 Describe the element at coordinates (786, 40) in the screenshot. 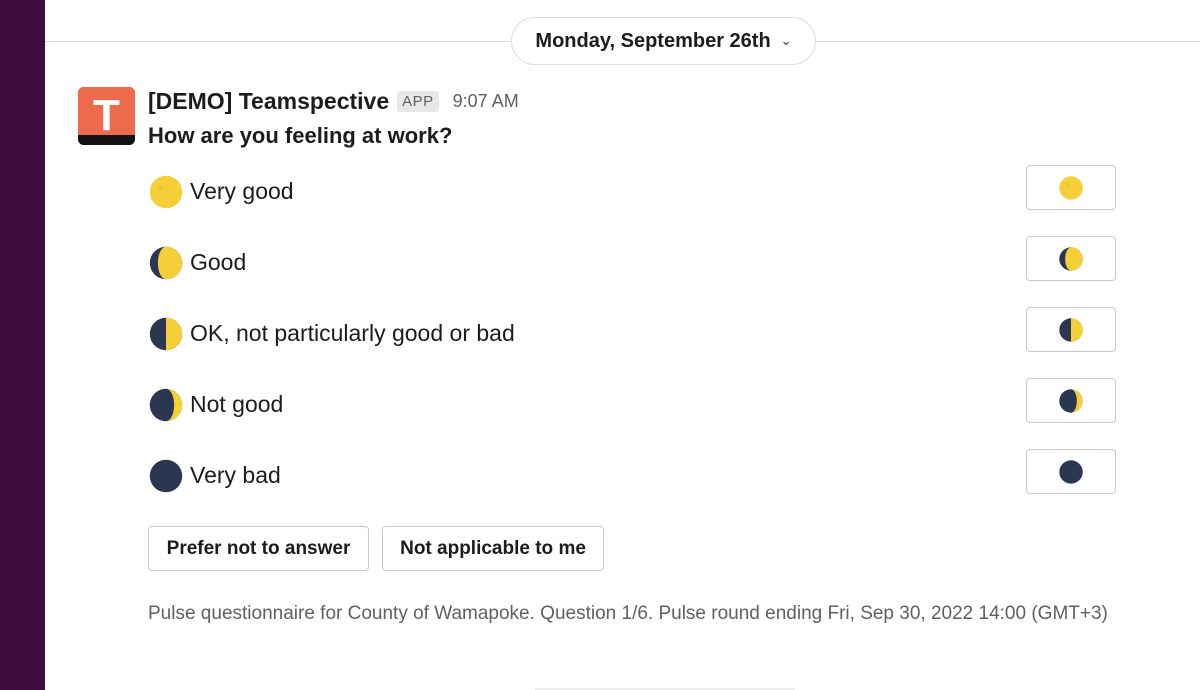

I see `chevron-down-icon: ⌄` at that location.